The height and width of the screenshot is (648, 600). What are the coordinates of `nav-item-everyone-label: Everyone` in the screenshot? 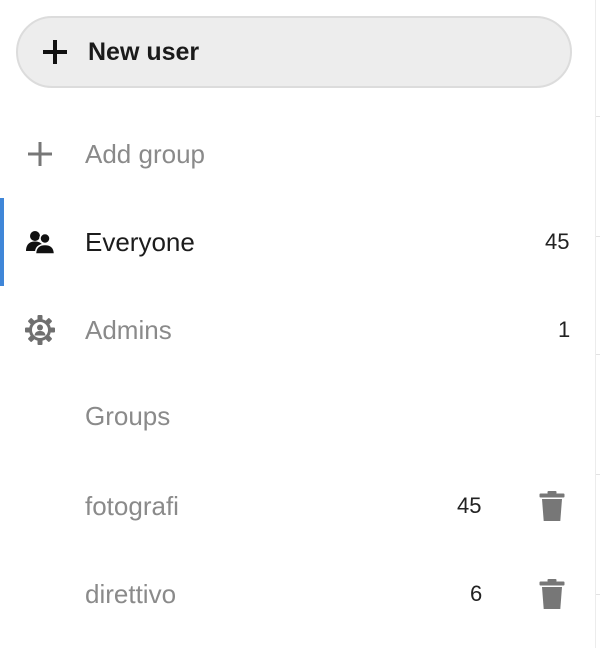 It's located at (140, 241).